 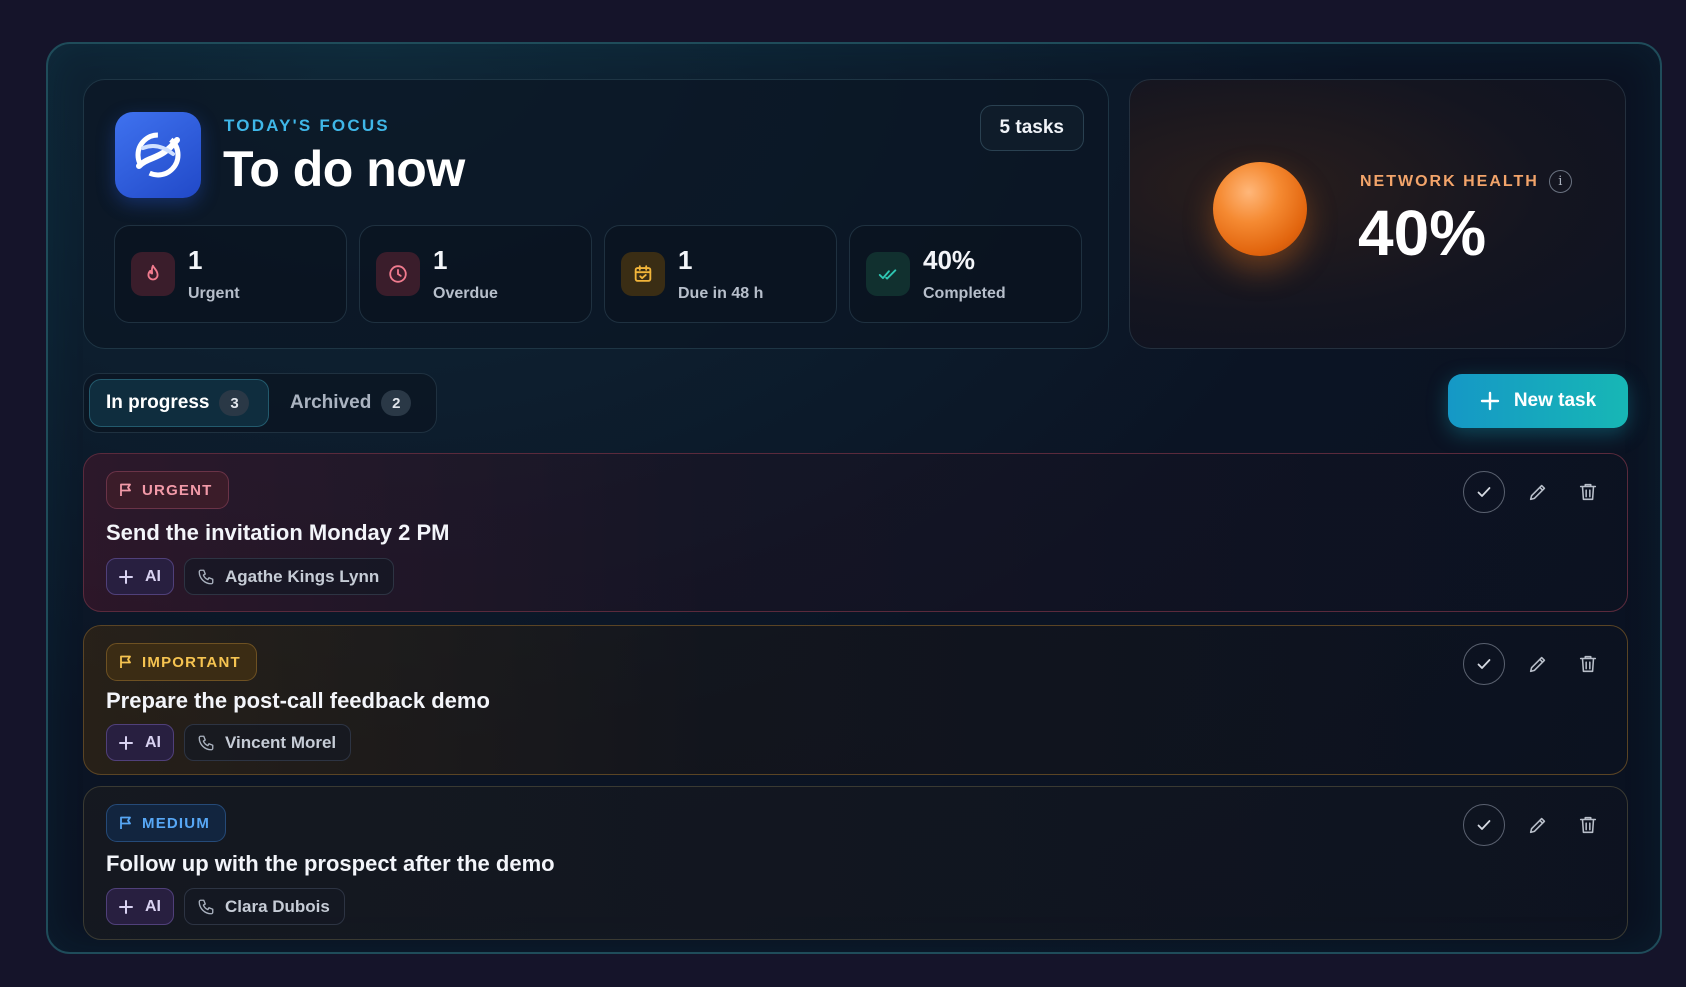 What do you see at coordinates (191, 662) in the screenshot?
I see `priority-label: IMPORTANT` at bounding box center [191, 662].